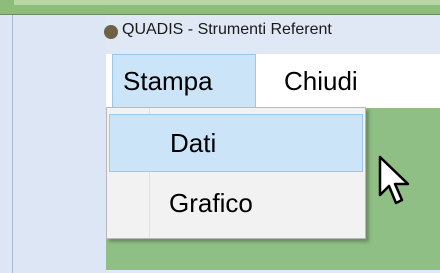 The width and height of the screenshot is (440, 273). What do you see at coordinates (184, 81) in the screenshot?
I see `menu-stampa: Stampa` at bounding box center [184, 81].